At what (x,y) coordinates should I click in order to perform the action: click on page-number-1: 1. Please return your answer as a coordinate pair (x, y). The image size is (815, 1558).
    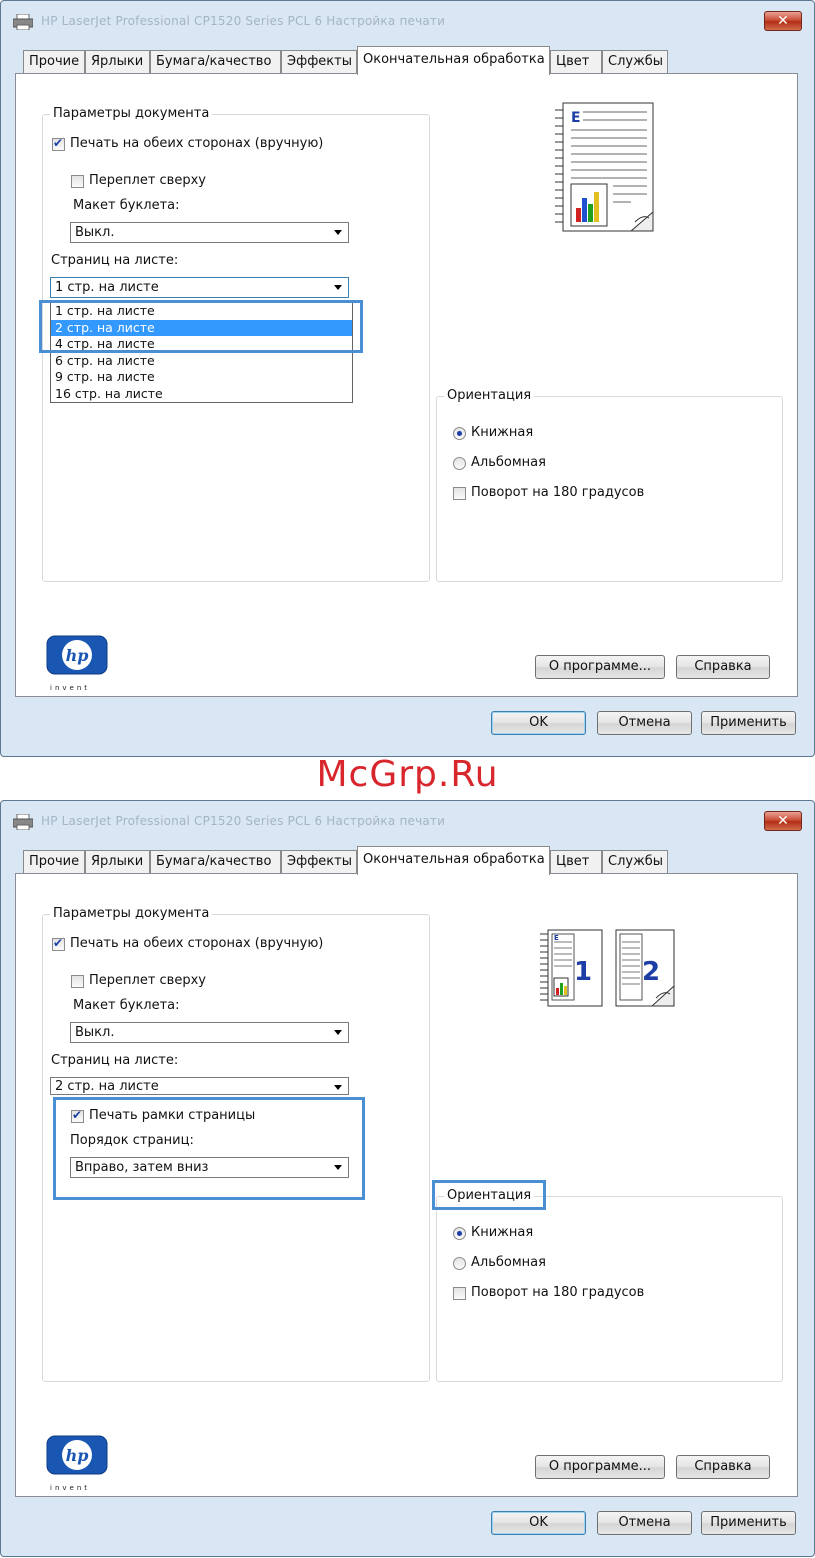
    Looking at the image, I should click on (583, 972).